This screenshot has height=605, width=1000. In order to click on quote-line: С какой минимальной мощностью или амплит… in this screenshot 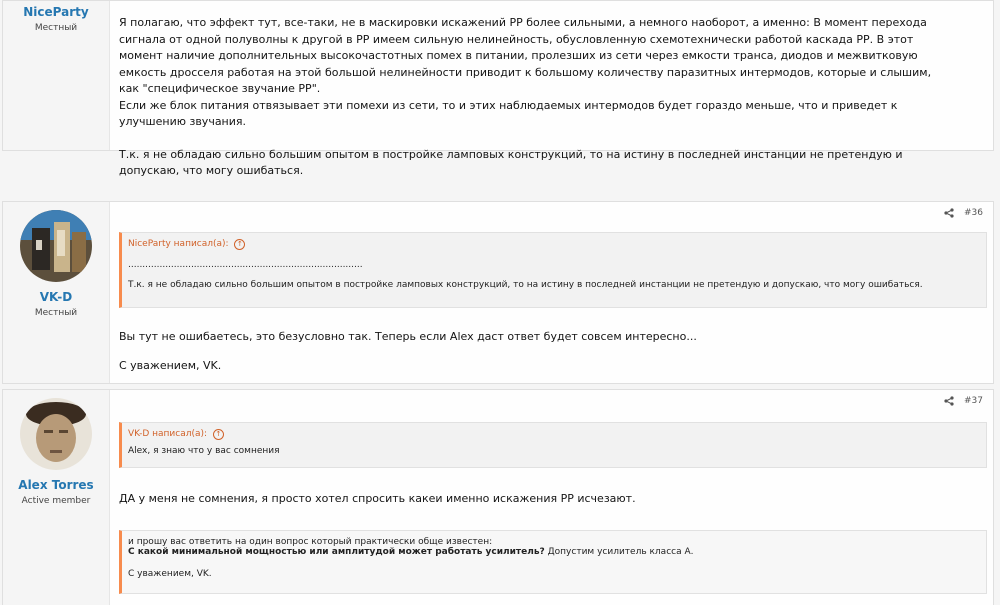, I will do `click(553, 552)`.